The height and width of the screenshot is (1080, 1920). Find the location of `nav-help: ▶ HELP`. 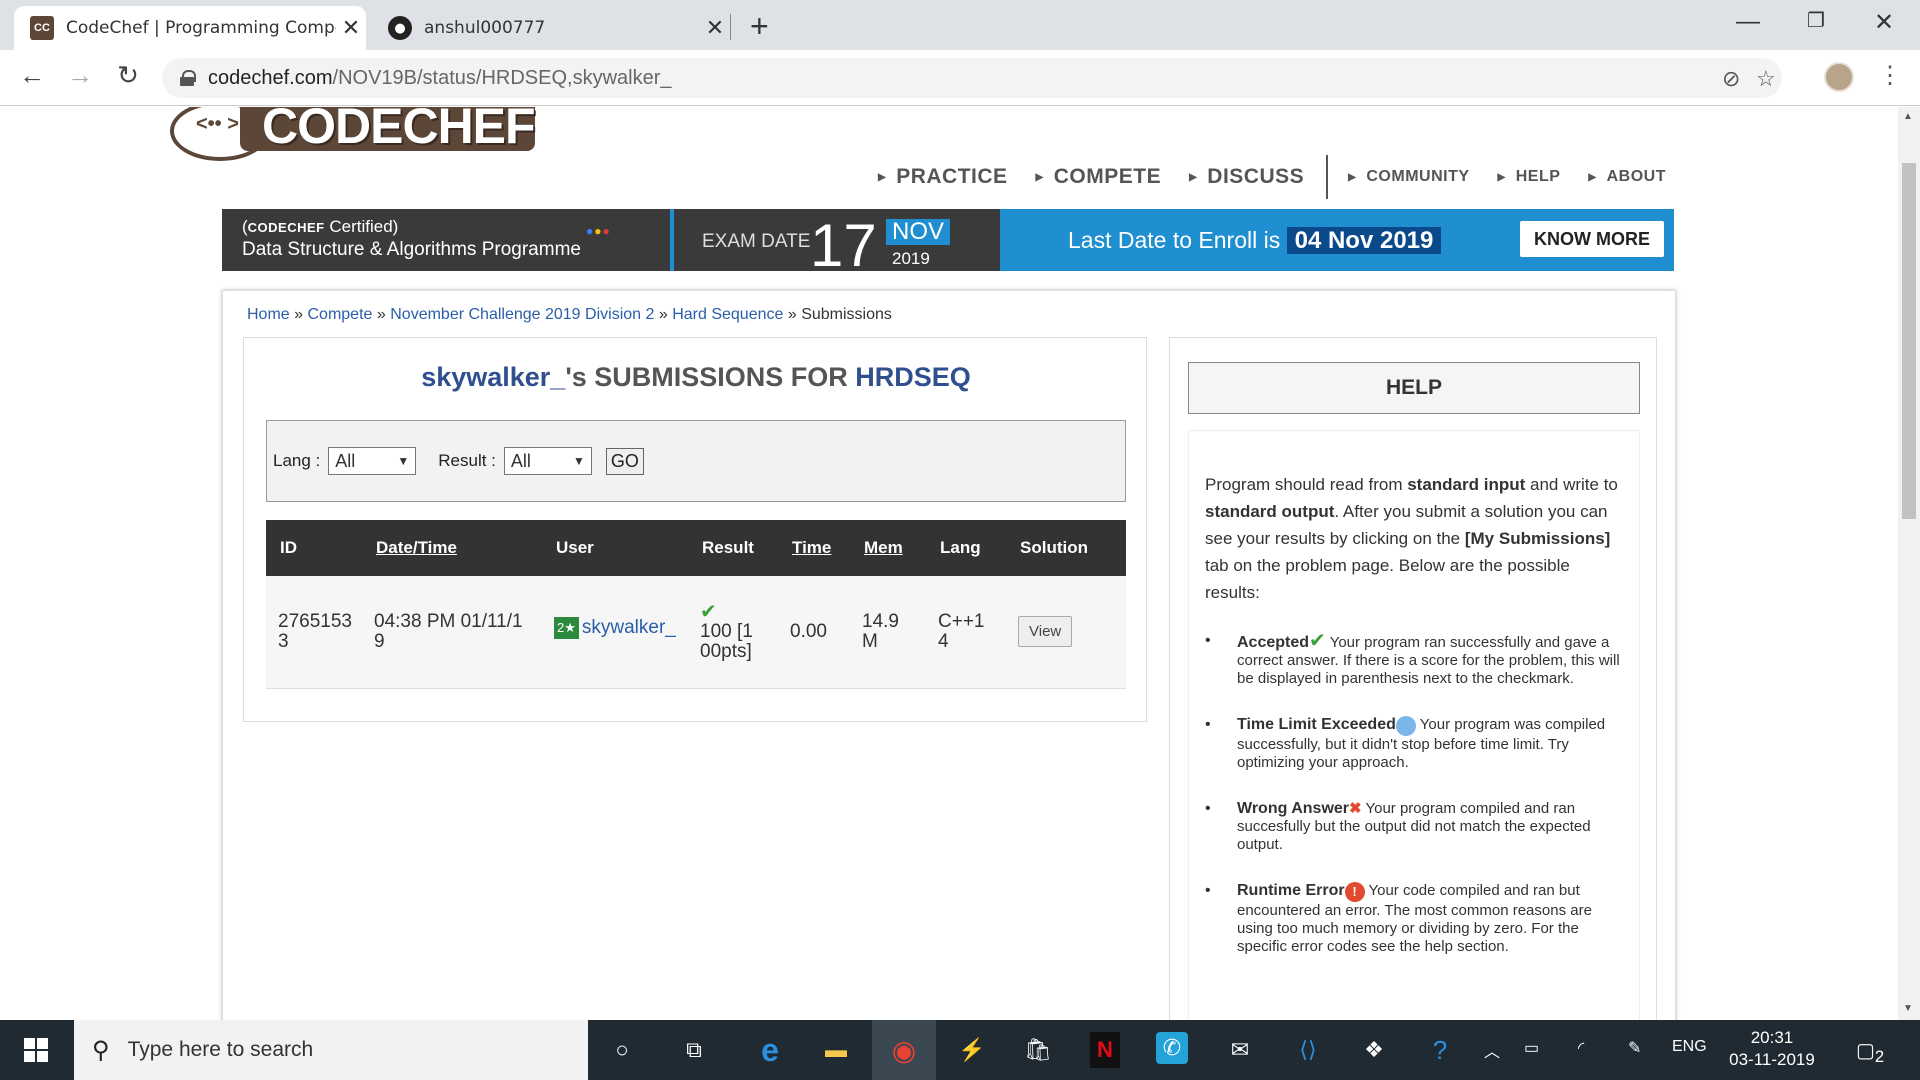

nav-help: ▶ HELP is located at coordinates (1529, 177).